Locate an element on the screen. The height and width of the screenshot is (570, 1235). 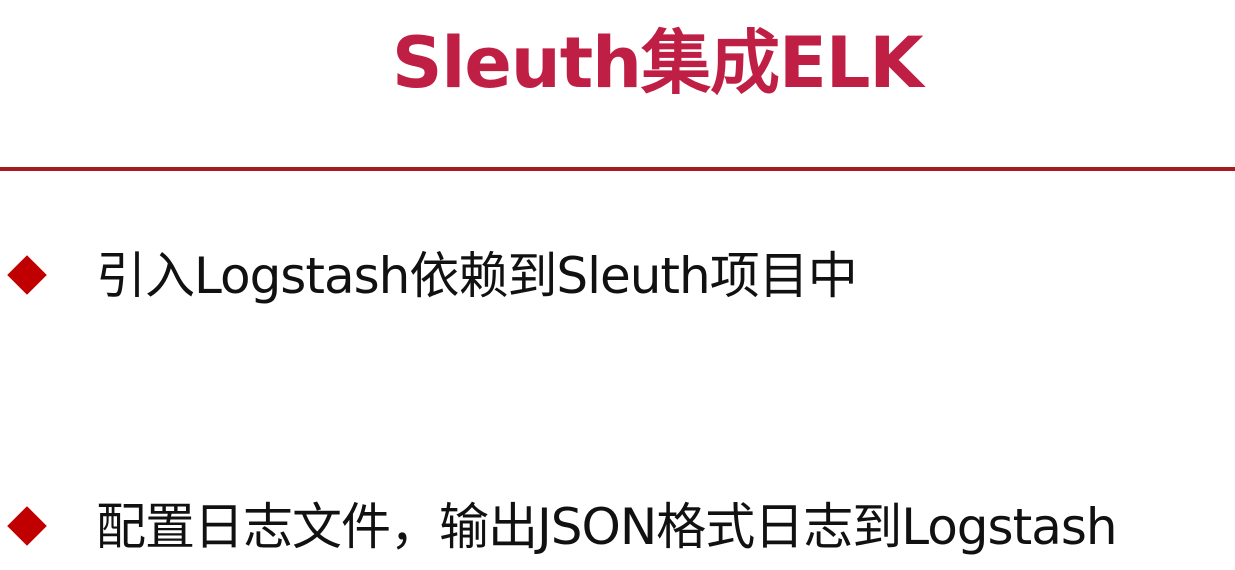
bullet-item-logstash-dependency: 引入Logstash依赖到Sleuth项目中 is located at coordinates (617, 277).